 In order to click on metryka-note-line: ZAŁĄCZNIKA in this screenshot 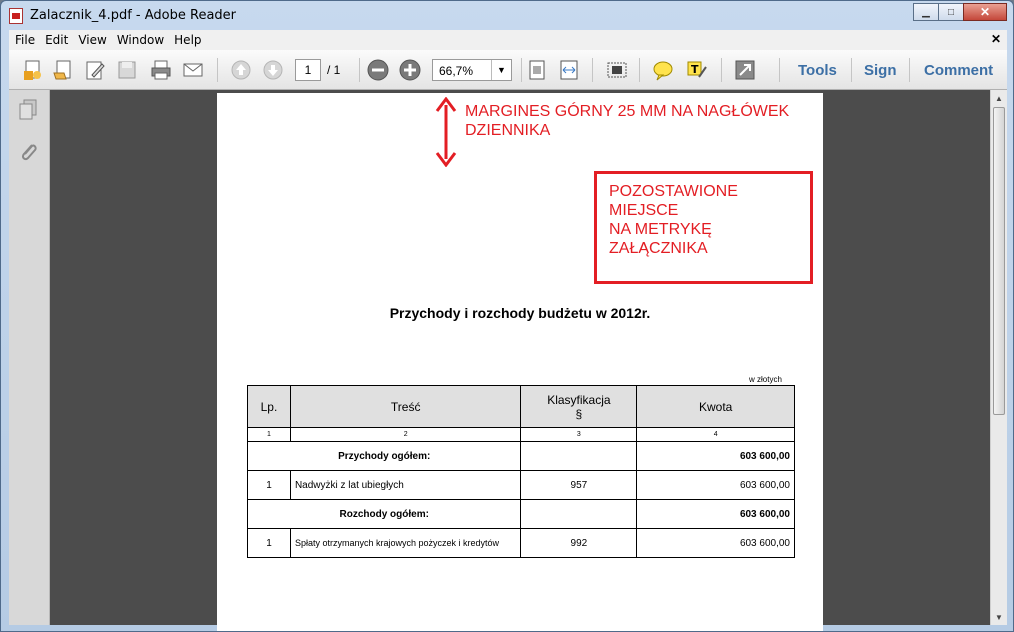, I will do `click(658, 248)`.